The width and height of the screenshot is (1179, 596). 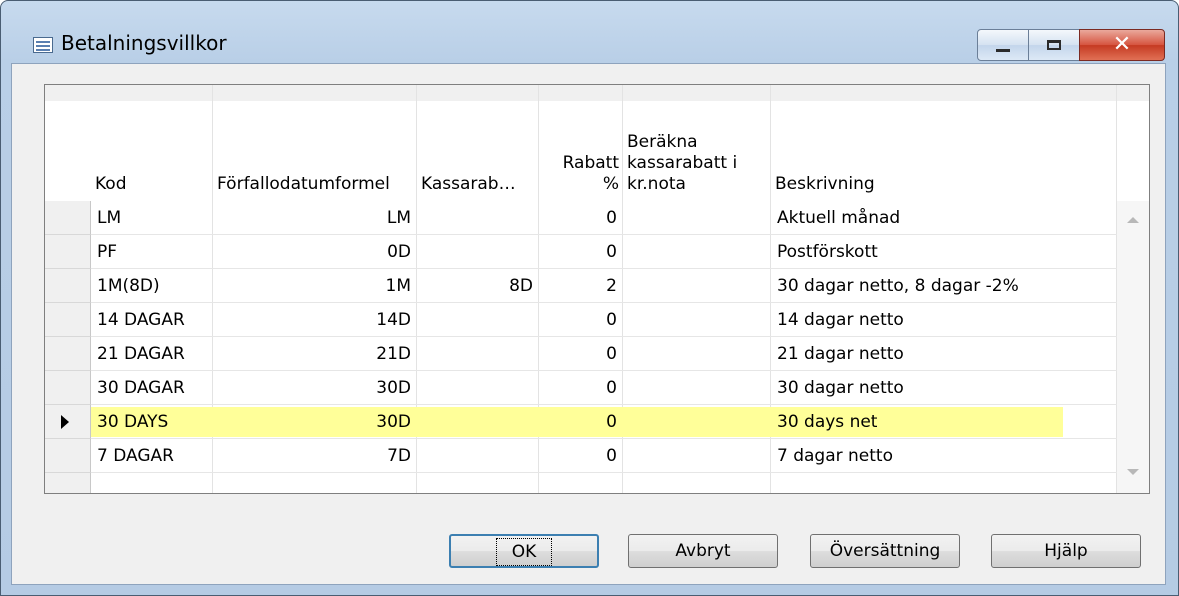 I want to click on minimize-button, so click(x=1003, y=45).